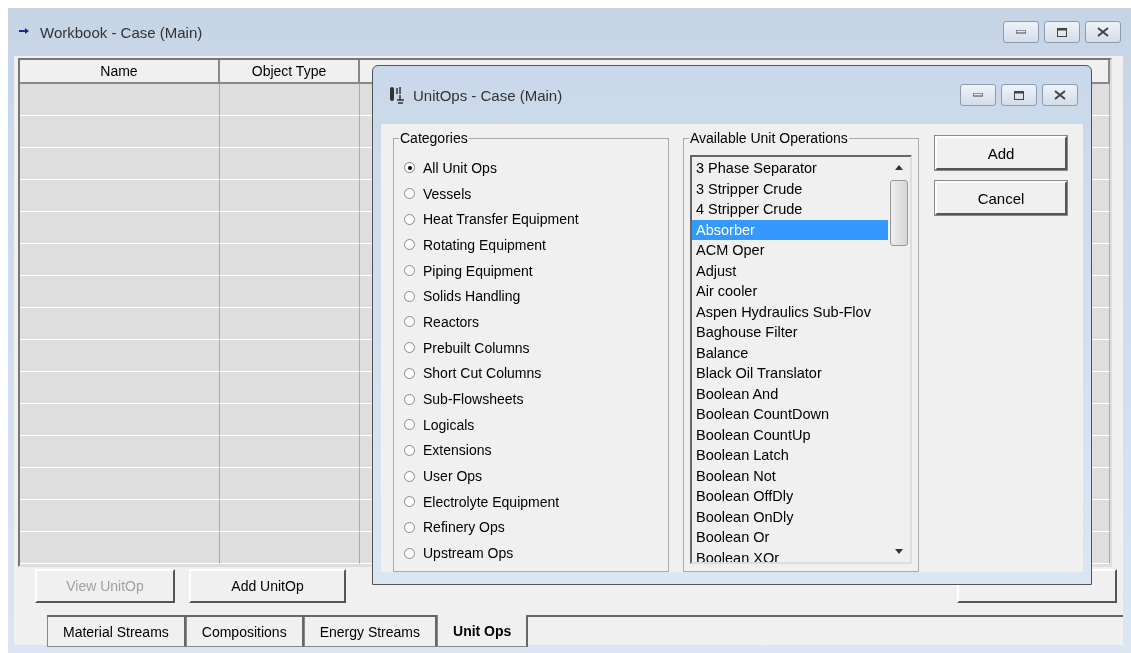  I want to click on window-title: Workbook - Case (Main), so click(121, 32).